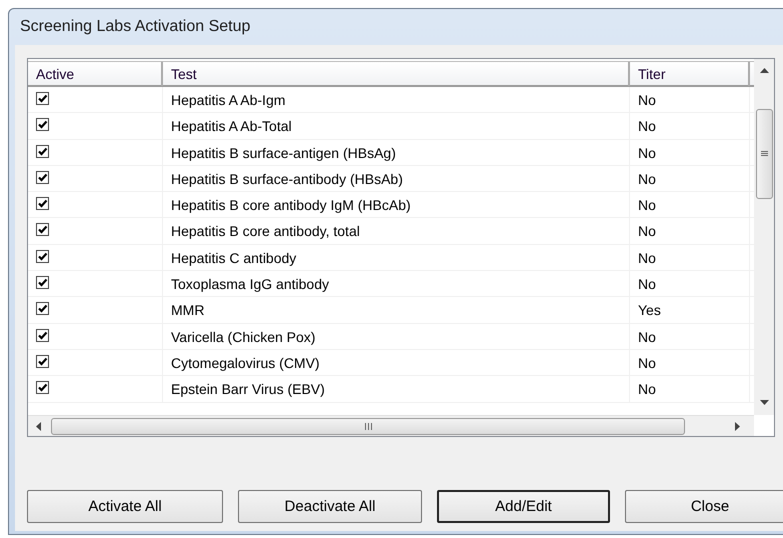 The width and height of the screenshot is (783, 538). Describe the element at coordinates (396, 74) in the screenshot. I see `column-header: Test` at that location.